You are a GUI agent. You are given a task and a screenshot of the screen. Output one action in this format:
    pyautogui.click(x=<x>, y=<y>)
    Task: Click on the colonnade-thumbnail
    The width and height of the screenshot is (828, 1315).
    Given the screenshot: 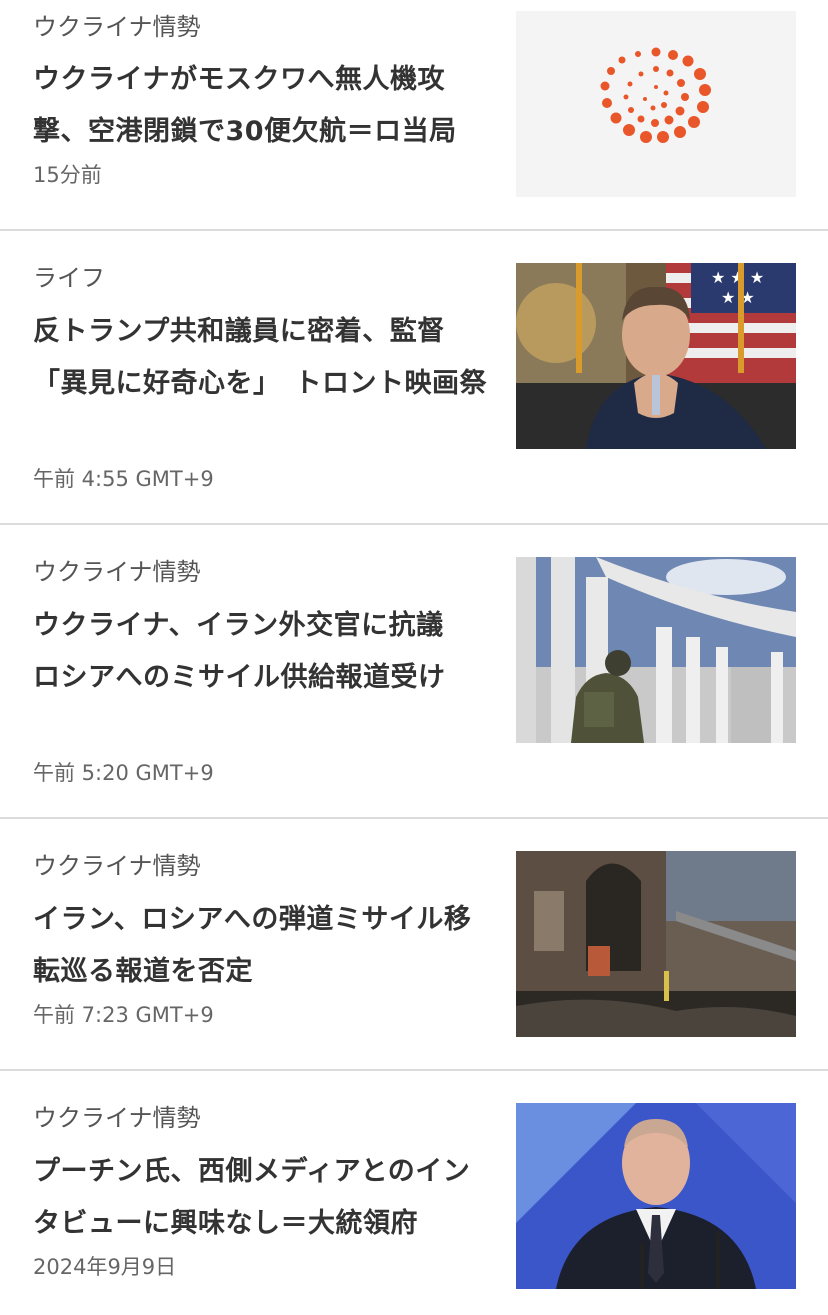 What is the action you would take?
    pyautogui.click(x=656, y=650)
    